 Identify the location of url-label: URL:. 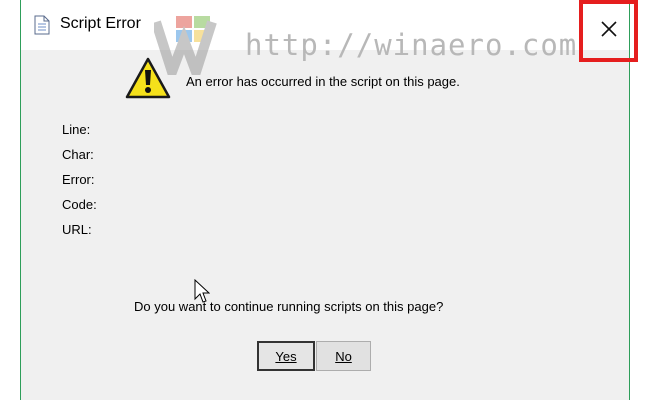
(77, 229).